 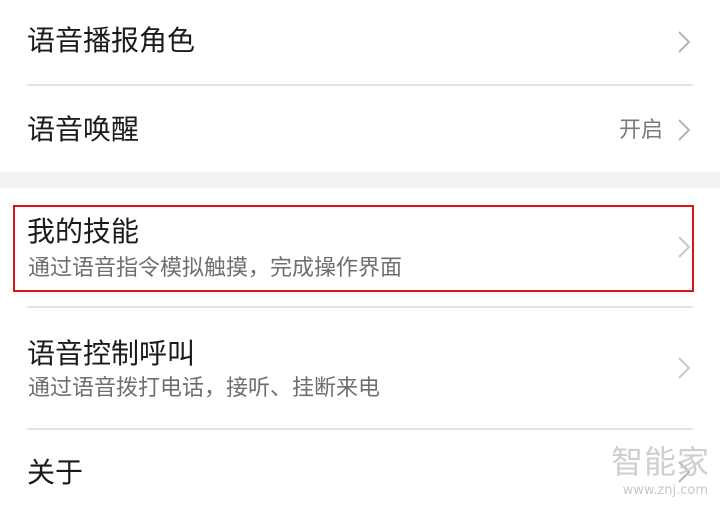 I want to click on watermark-url: www.znj.com, so click(x=665, y=490).